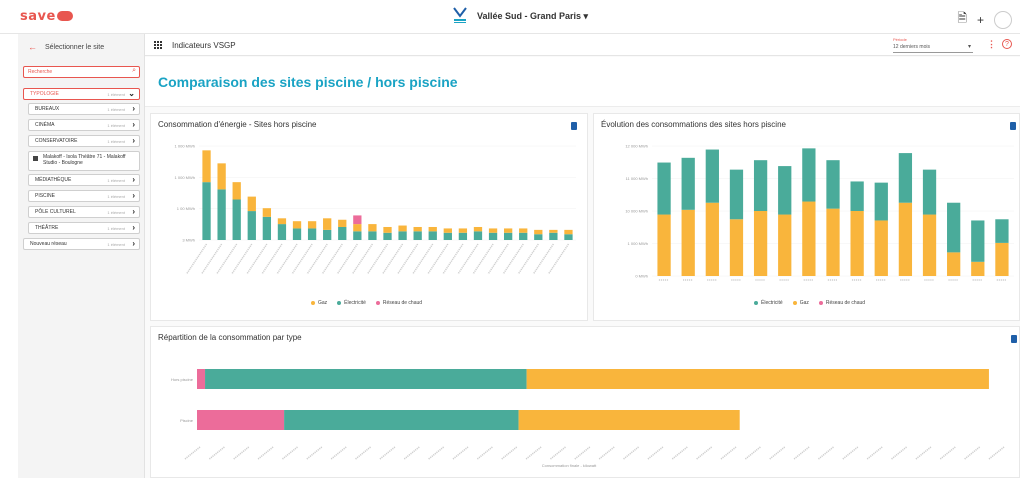 Image resolution: width=1020 pixels, height=478 pixels. I want to click on period-select: Période 12 derniers mois ▾, so click(933, 45).